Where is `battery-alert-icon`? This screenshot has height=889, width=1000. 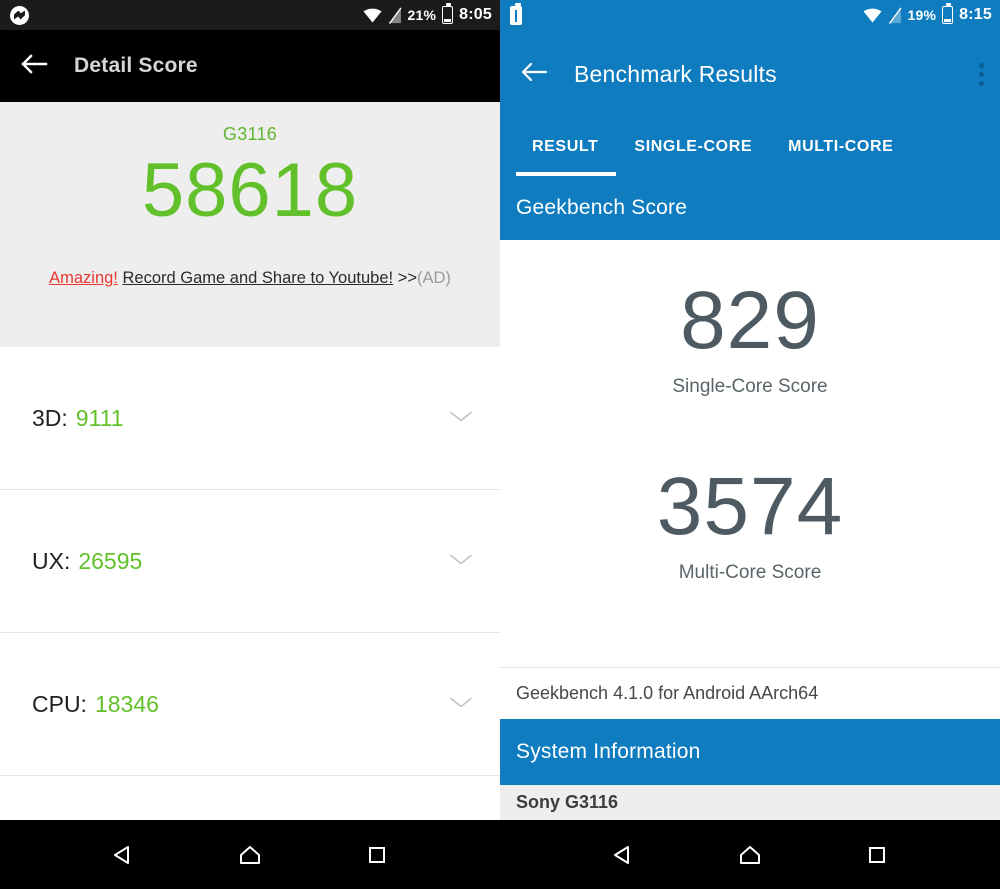
battery-alert-icon is located at coordinates (516, 13).